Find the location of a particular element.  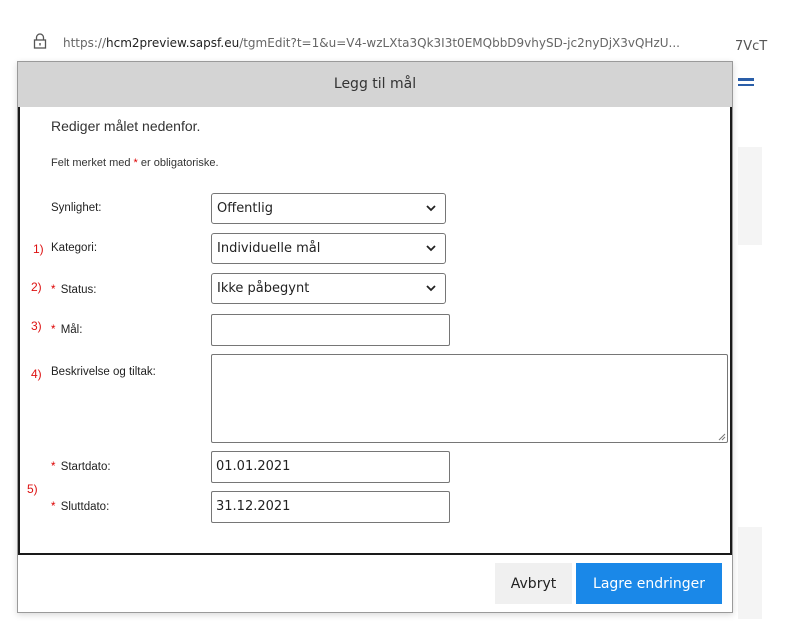

status-label: * Status: is located at coordinates (74, 290).